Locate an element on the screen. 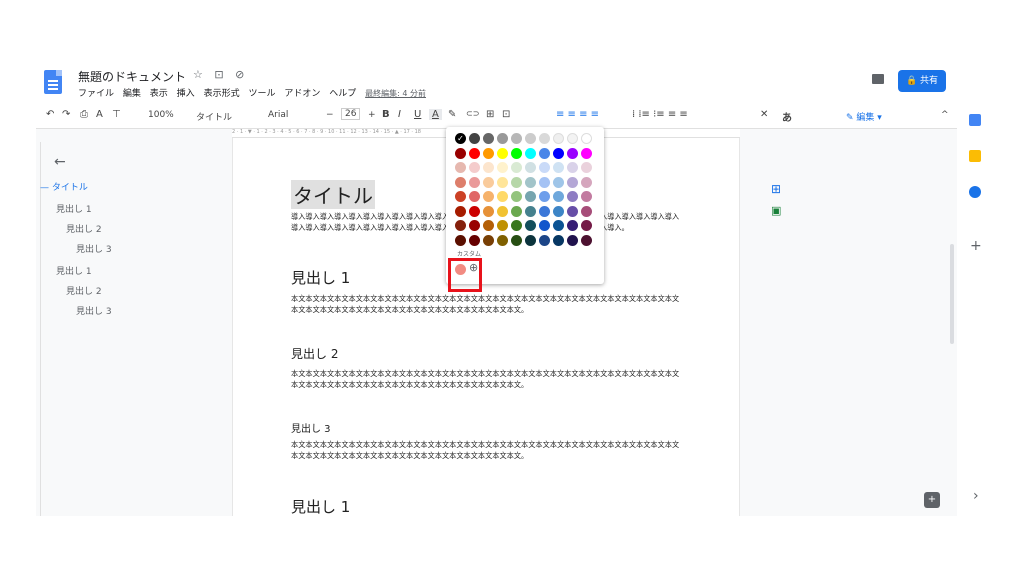 The width and height of the screenshot is (1024, 576). font-select: Arial is located at coordinates (278, 115).